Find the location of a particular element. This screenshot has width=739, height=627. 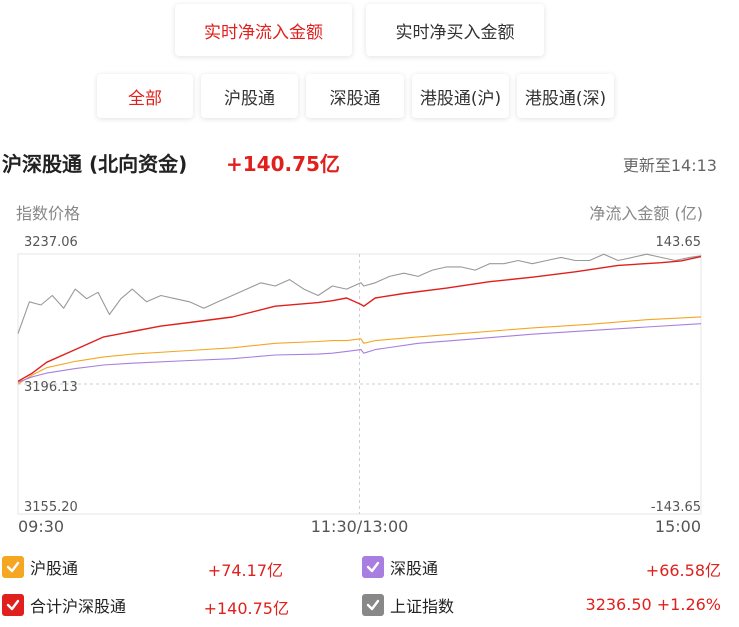

legend-value-total-connect: +140.75亿 is located at coordinates (246, 608).